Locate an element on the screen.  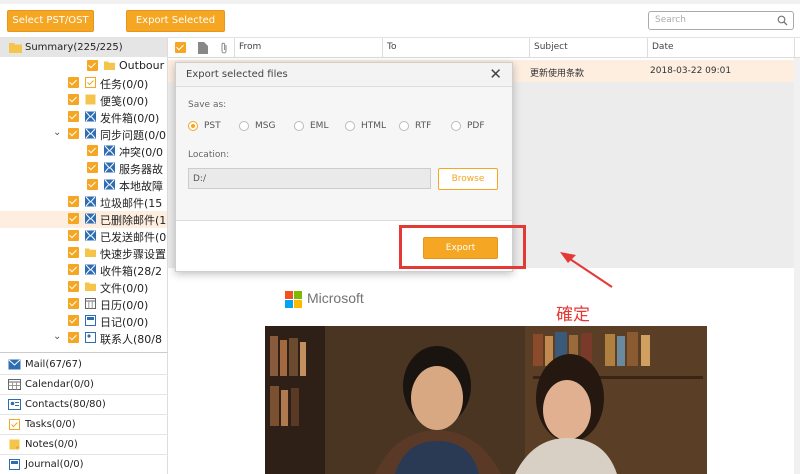
vertical-scrollbar is located at coordinates (797, 266).